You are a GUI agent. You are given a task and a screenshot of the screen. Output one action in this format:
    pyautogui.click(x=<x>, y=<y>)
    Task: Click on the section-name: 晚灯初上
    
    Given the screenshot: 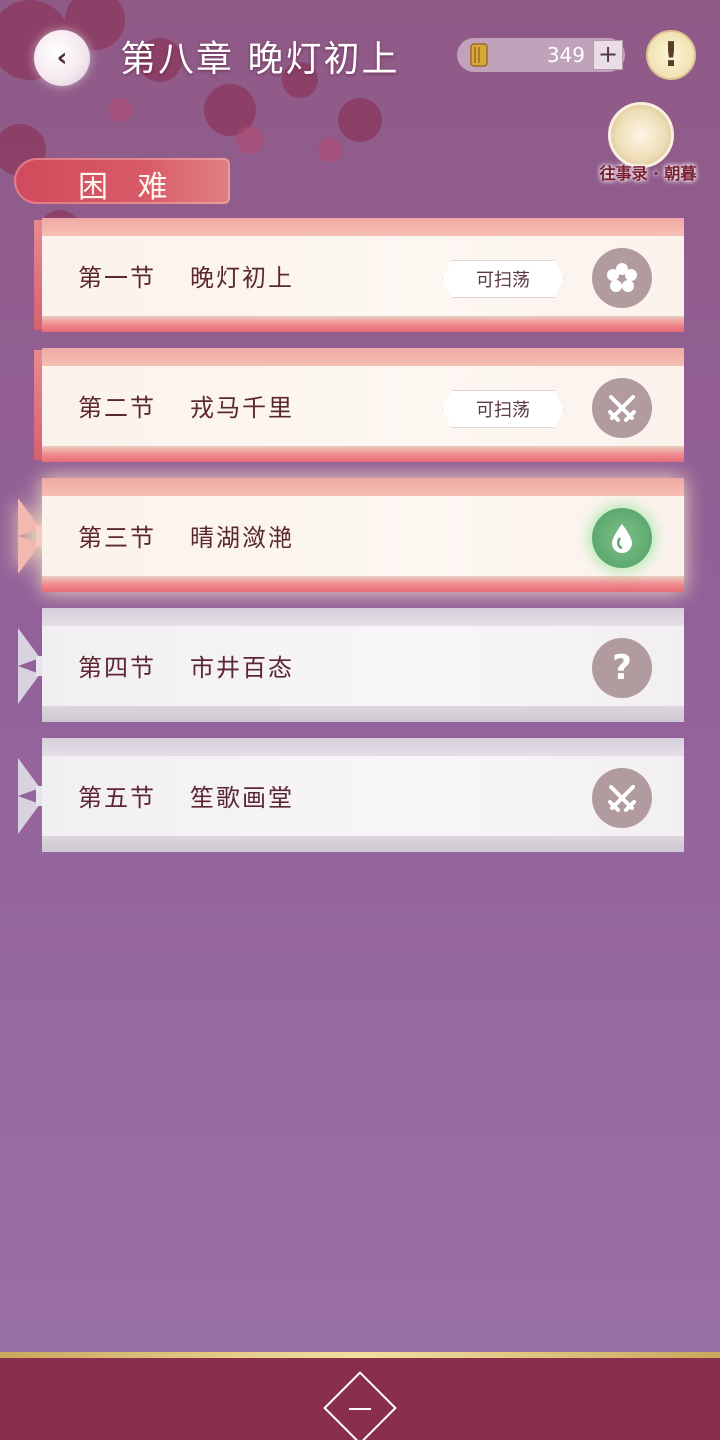 What is the action you would take?
    pyautogui.click(x=242, y=278)
    